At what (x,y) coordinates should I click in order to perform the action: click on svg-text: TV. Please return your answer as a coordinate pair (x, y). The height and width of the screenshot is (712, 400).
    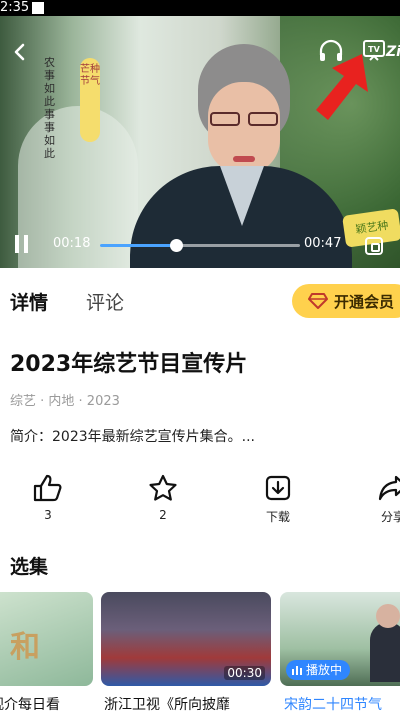
    Looking at the image, I should click on (374, 49).